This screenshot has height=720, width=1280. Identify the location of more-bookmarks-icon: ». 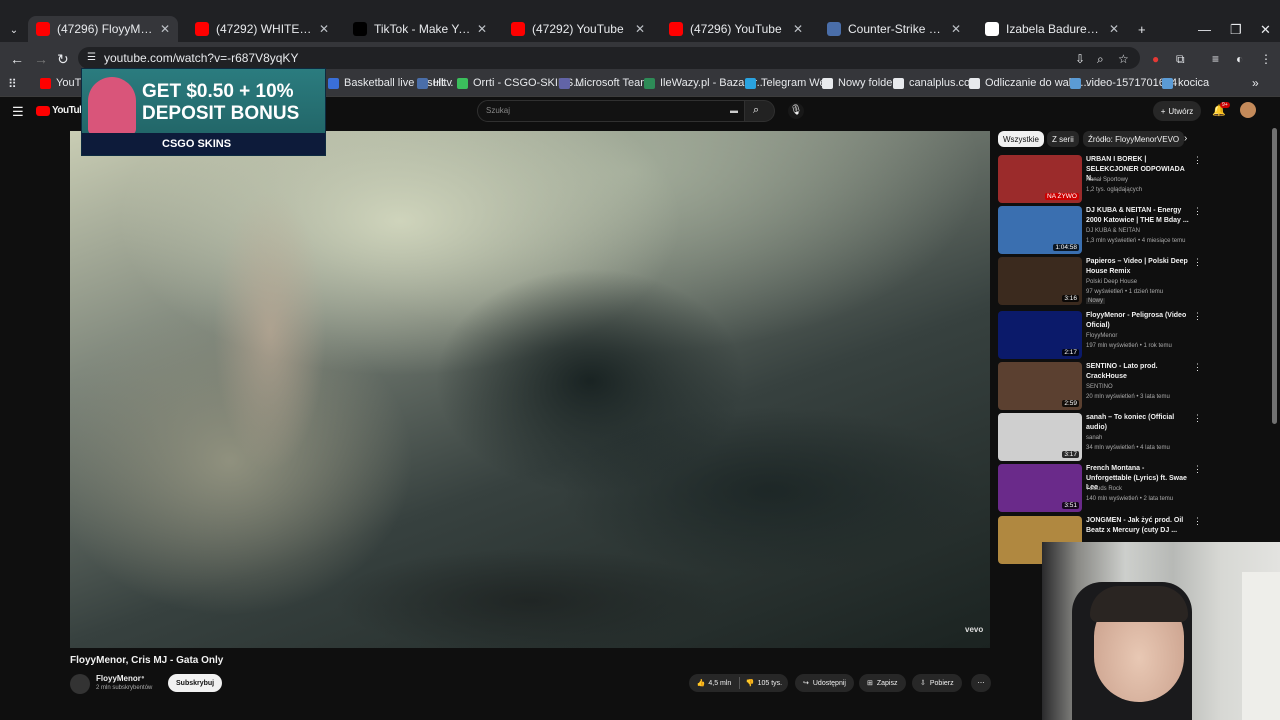
(1255, 83).